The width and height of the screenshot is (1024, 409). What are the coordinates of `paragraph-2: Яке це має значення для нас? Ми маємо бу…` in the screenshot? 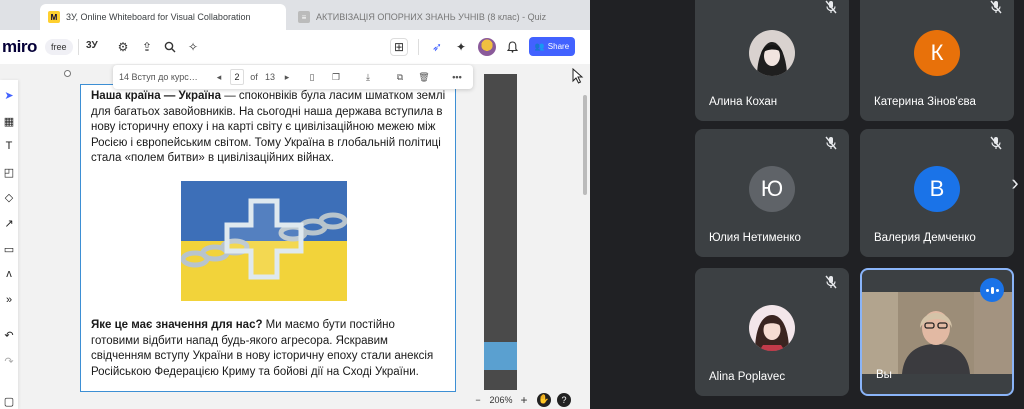 It's located at (268, 349).